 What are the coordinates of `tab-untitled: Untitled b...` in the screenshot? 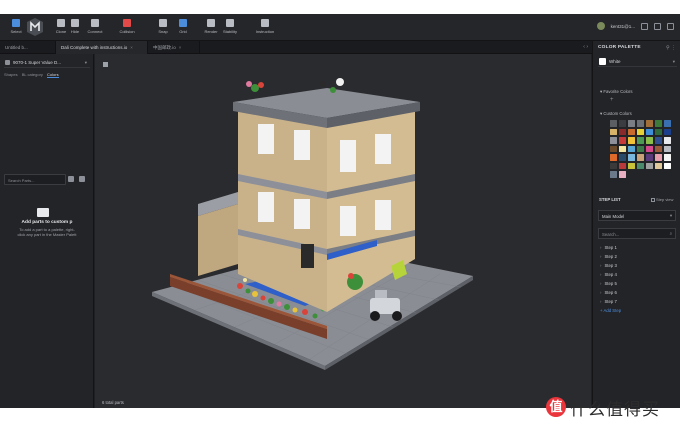 It's located at (28, 47).